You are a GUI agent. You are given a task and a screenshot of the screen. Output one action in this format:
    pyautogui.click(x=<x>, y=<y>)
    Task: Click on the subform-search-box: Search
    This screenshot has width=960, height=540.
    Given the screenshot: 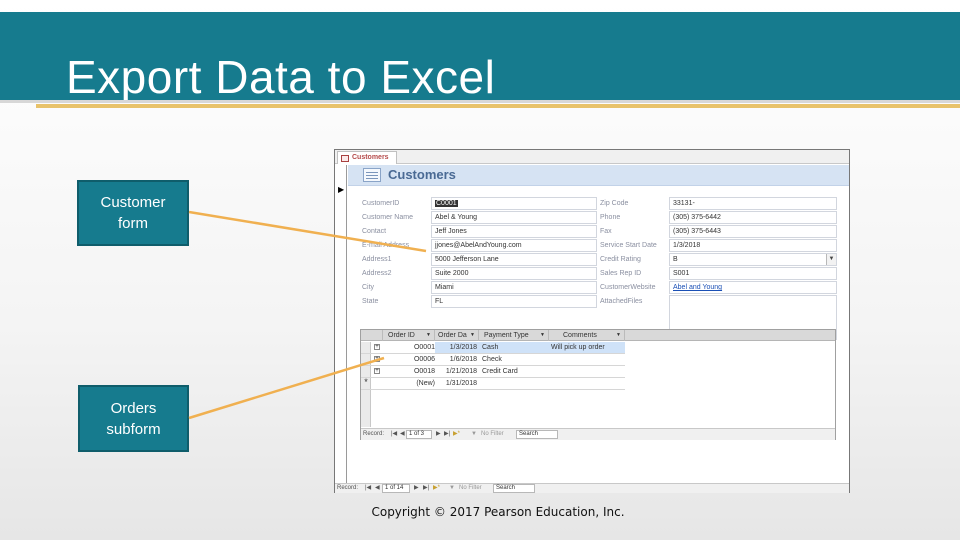 What is the action you would take?
    pyautogui.click(x=537, y=434)
    